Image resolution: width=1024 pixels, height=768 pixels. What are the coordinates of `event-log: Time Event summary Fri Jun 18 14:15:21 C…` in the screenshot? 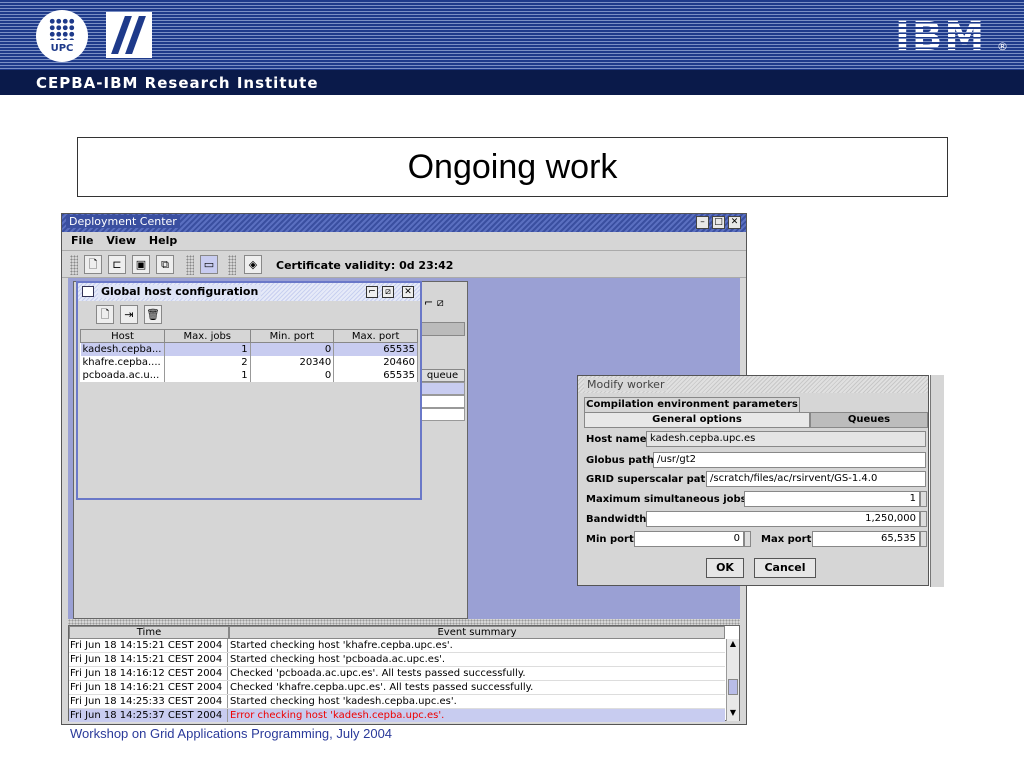 It's located at (404, 674).